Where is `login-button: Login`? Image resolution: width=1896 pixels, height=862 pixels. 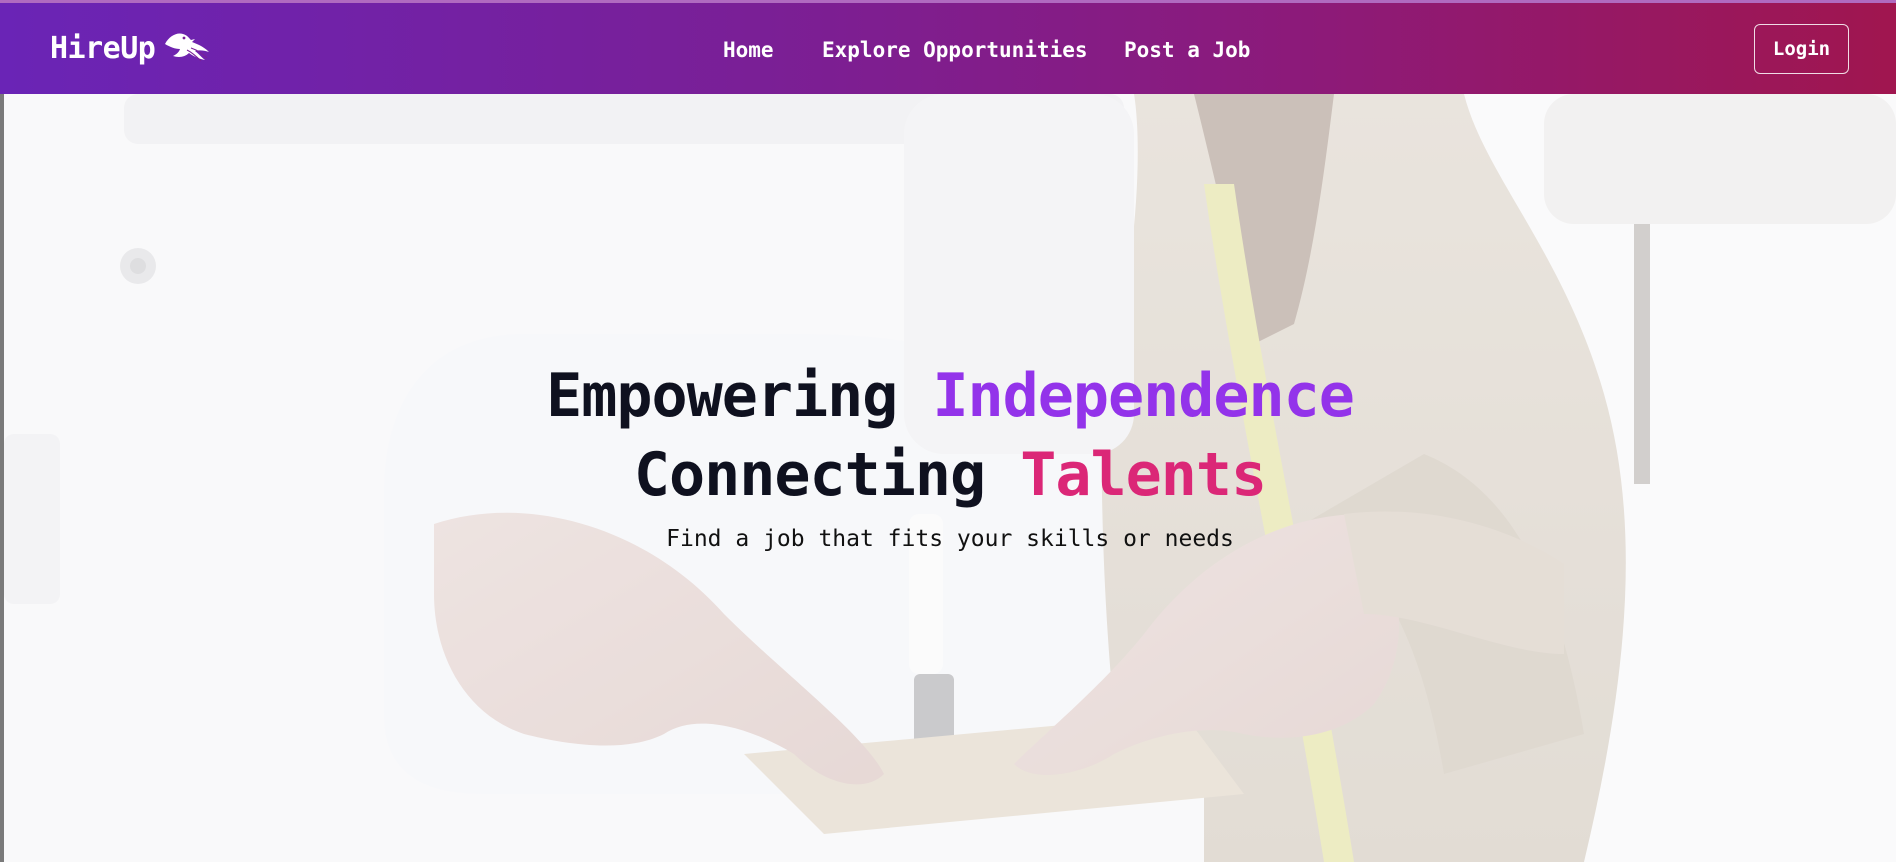 login-button: Login is located at coordinates (1801, 49).